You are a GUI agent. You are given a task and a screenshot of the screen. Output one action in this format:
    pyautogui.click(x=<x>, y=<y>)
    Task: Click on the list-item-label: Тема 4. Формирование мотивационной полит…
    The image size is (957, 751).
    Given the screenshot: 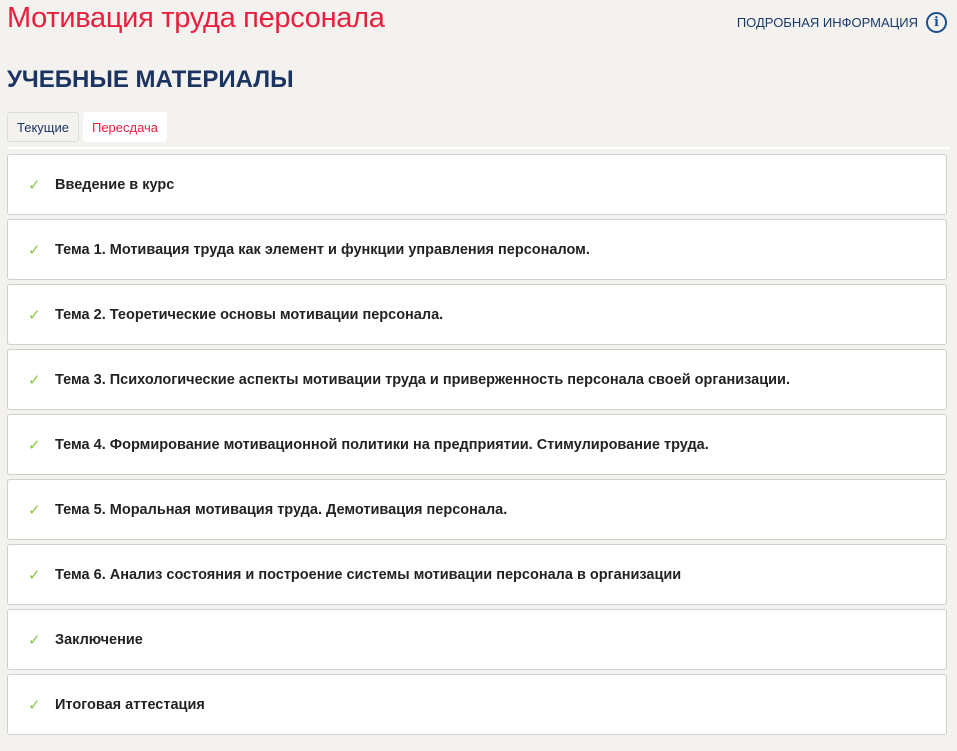 What is the action you would take?
    pyautogui.click(x=382, y=444)
    